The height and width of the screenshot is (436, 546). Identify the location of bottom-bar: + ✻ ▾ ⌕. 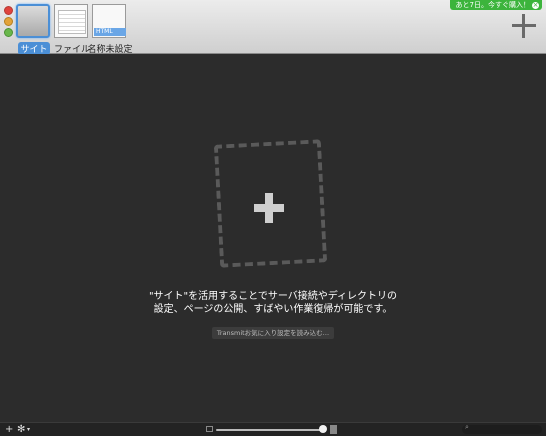
(273, 429).